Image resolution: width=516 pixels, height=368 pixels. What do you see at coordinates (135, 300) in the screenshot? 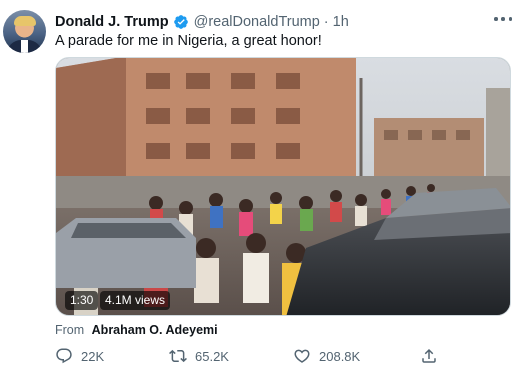
I see `video-views: 4.1M views` at bounding box center [135, 300].